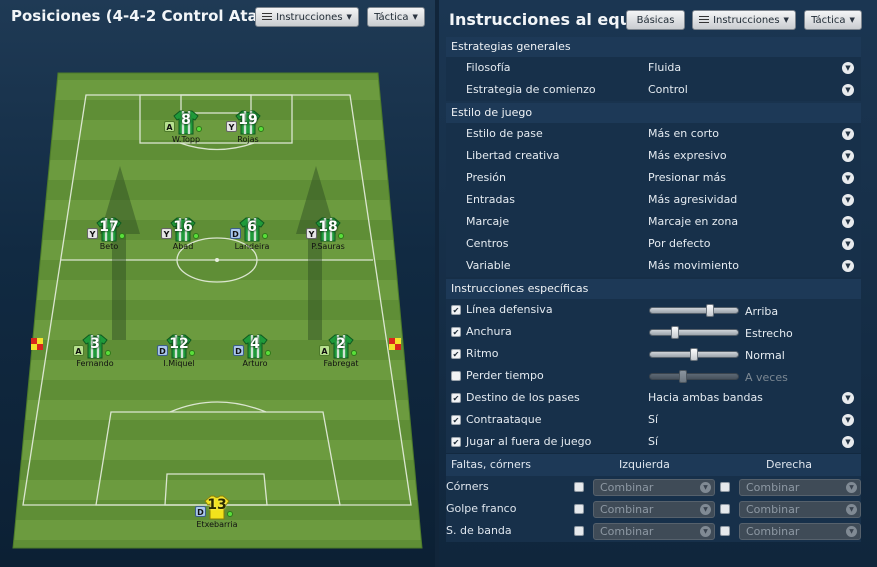 The height and width of the screenshot is (567, 877). I want to click on setting-row: Entradas Más agresividad ▼, so click(653, 200).